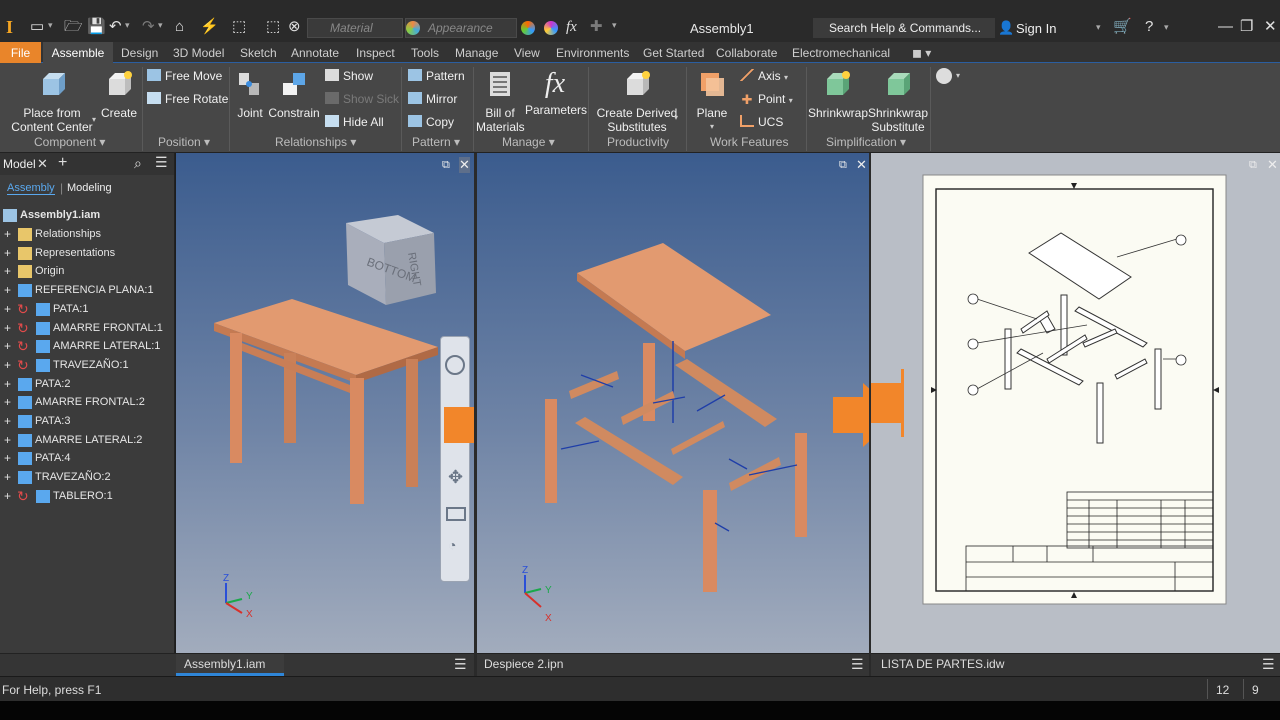  I want to click on tab-view: View, so click(527, 53).